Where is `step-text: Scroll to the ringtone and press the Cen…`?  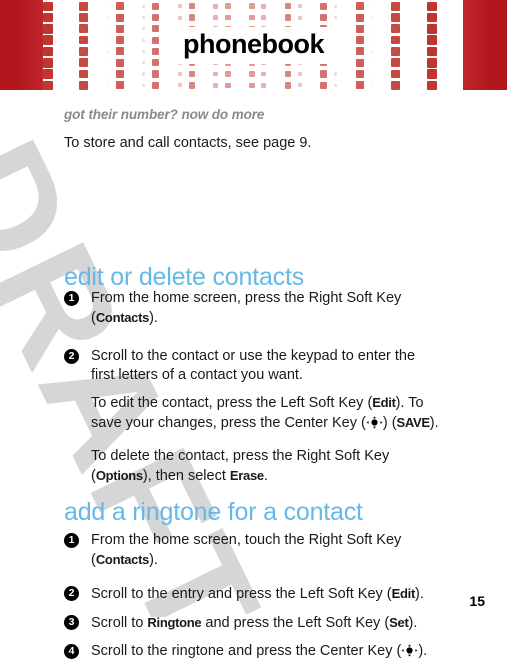
step-text: Scroll to the ringtone and press the Cen… is located at coordinates (259, 651).